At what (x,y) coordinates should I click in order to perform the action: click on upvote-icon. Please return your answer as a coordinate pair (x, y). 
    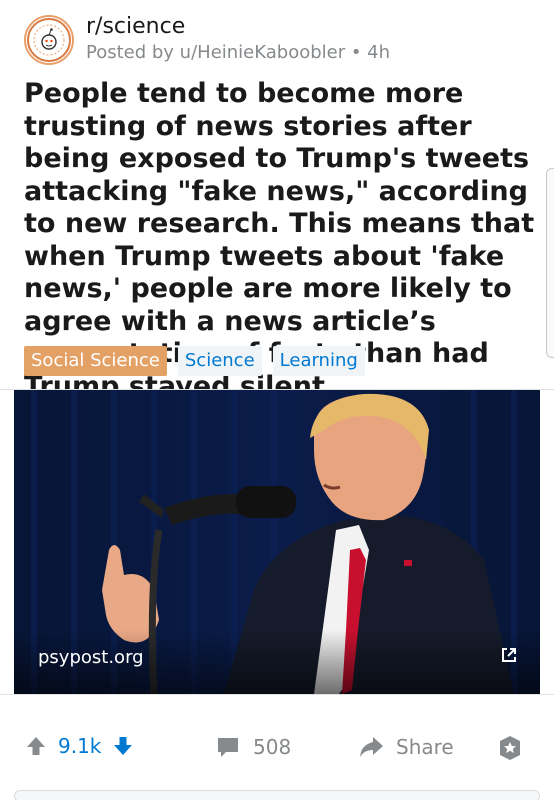
    Looking at the image, I should click on (36, 746).